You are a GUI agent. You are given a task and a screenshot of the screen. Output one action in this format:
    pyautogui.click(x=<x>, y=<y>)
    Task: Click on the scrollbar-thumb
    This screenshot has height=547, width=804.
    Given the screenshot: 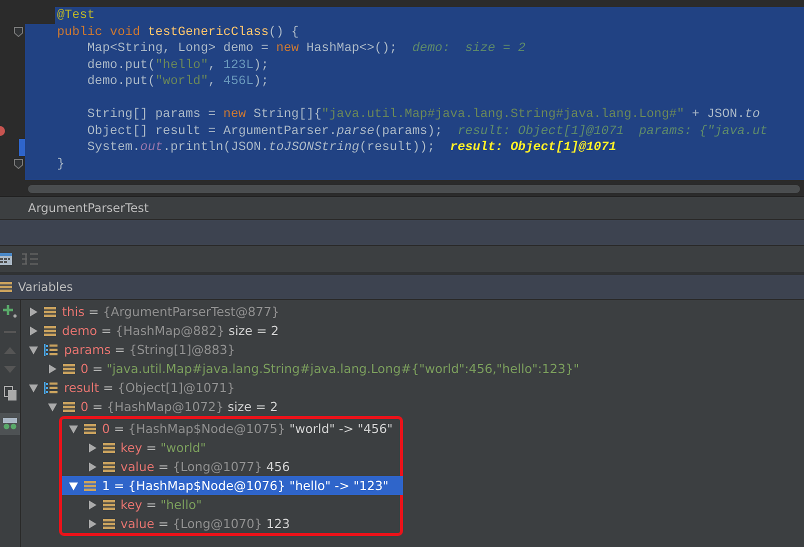 What is the action you would take?
    pyautogui.click(x=414, y=189)
    